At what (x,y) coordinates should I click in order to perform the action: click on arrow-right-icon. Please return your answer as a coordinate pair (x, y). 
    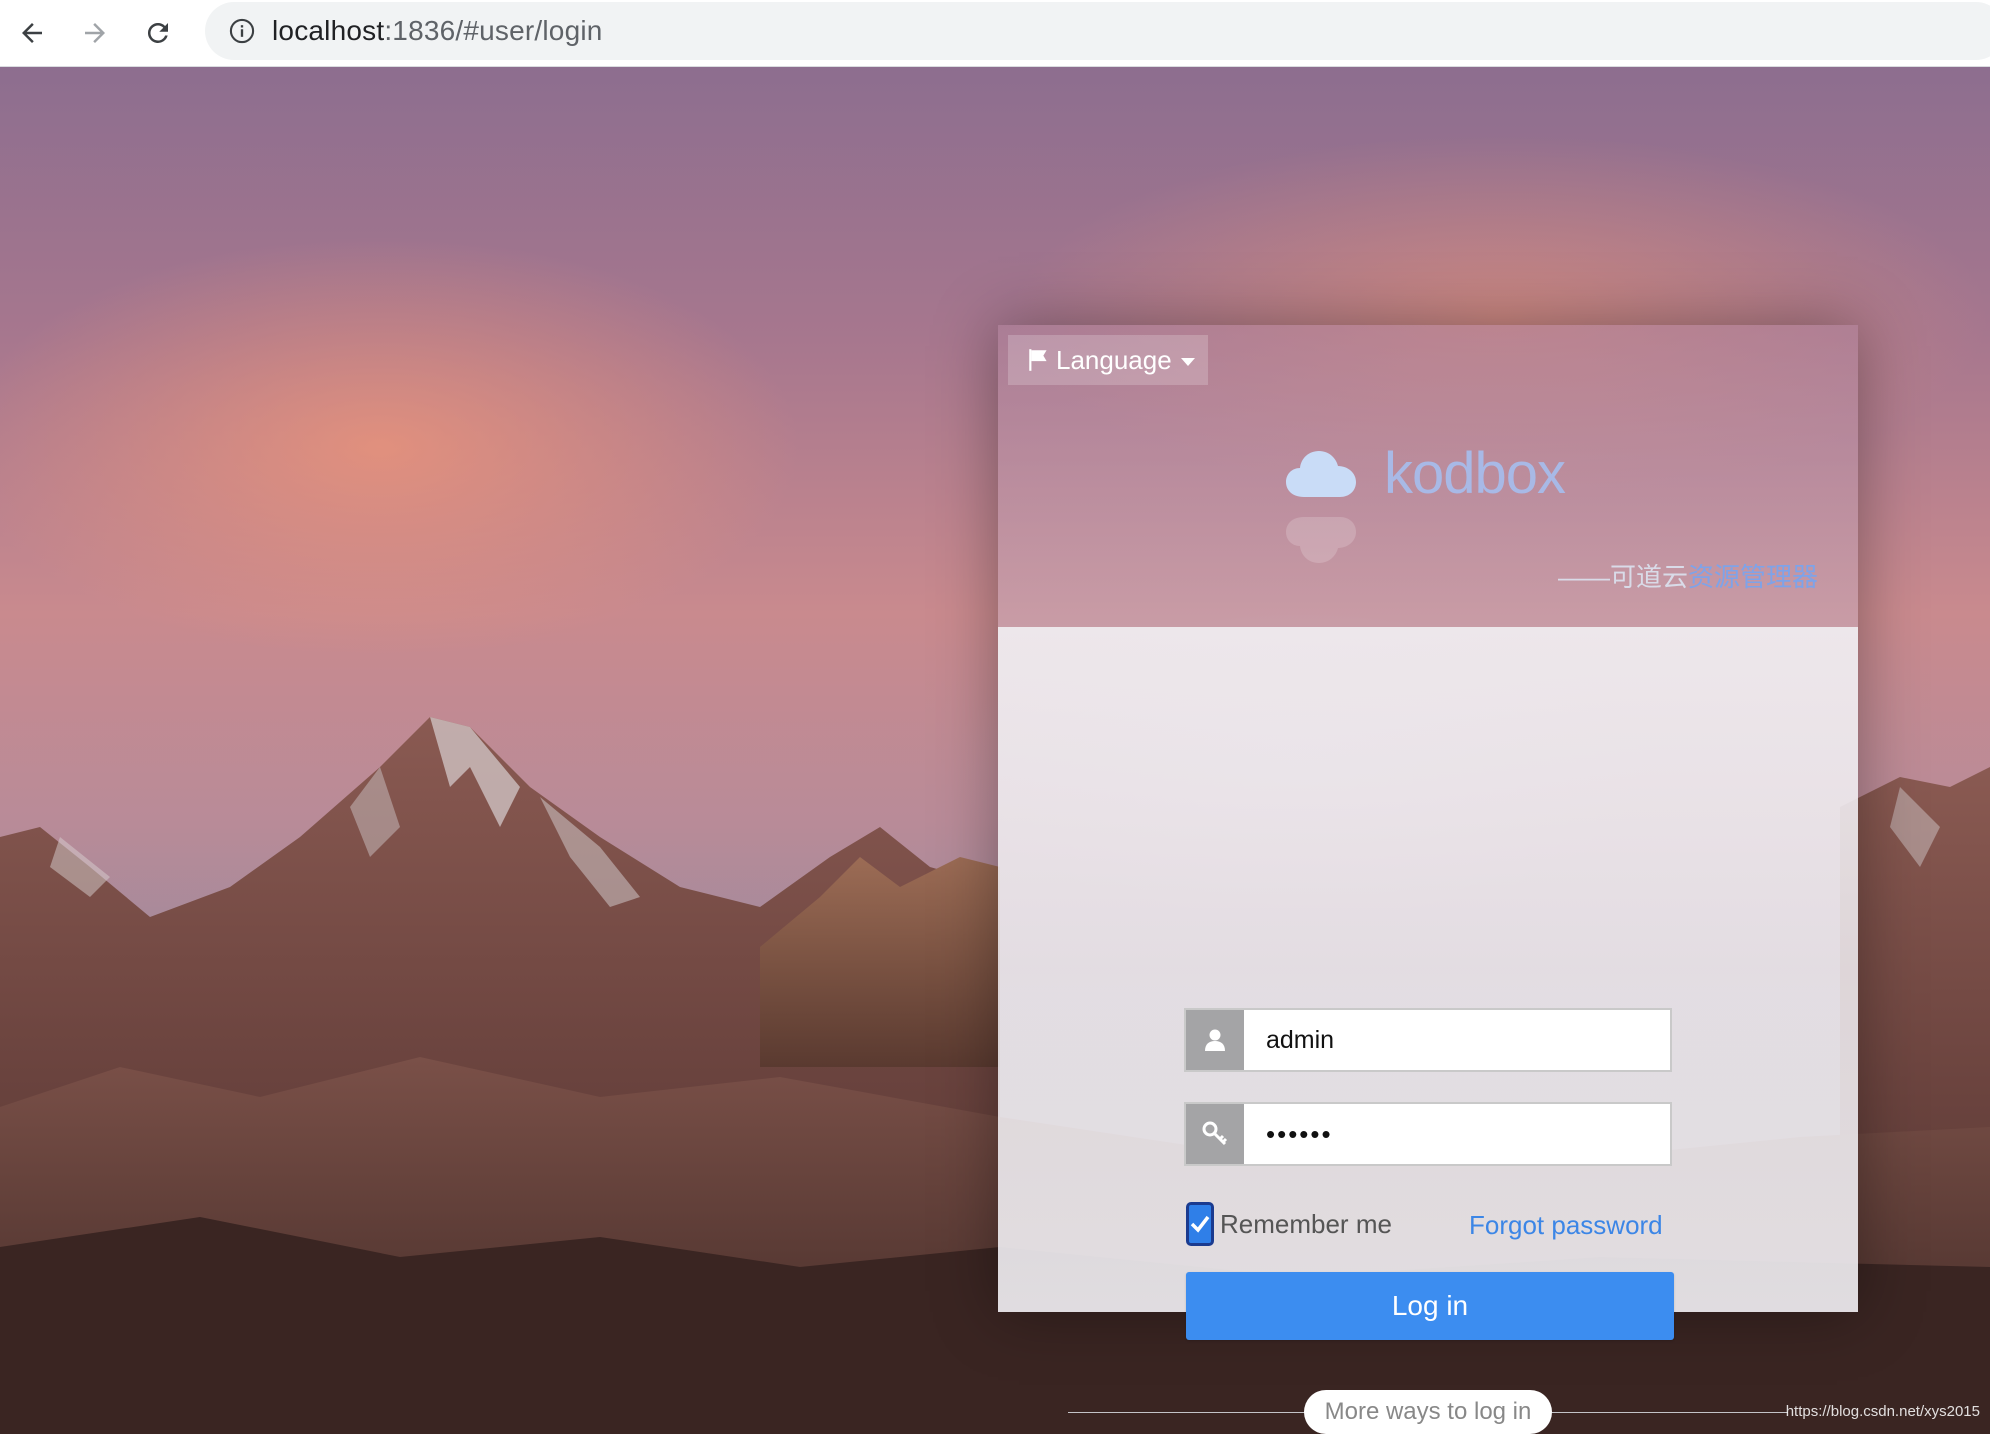
    Looking at the image, I should click on (95, 33).